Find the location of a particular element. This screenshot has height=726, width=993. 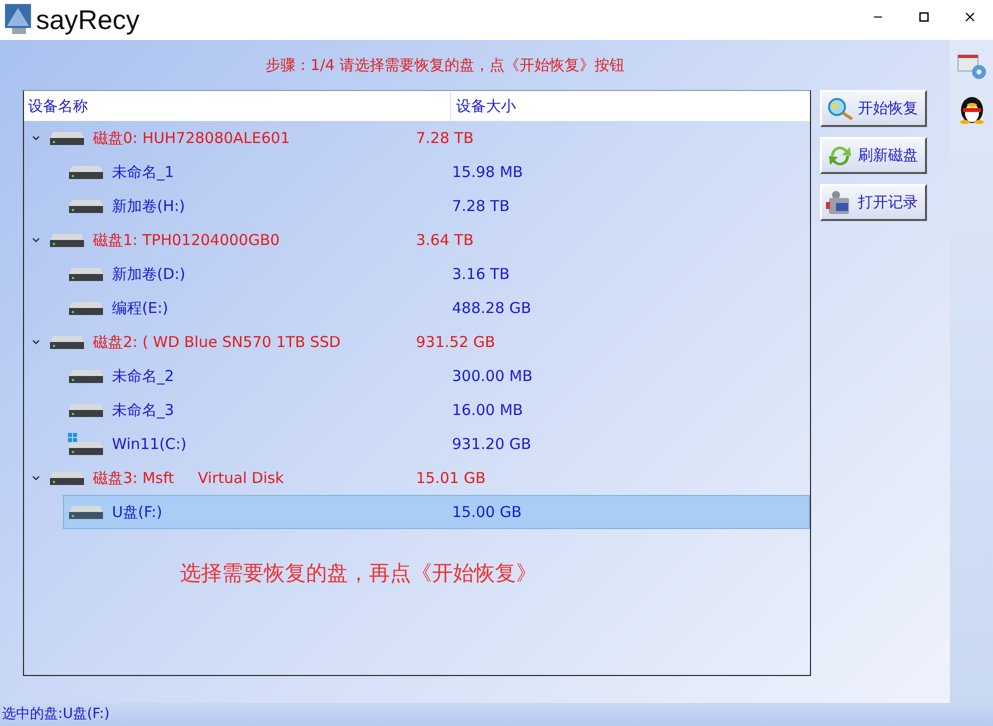

maximize-icon is located at coordinates (924, 17).